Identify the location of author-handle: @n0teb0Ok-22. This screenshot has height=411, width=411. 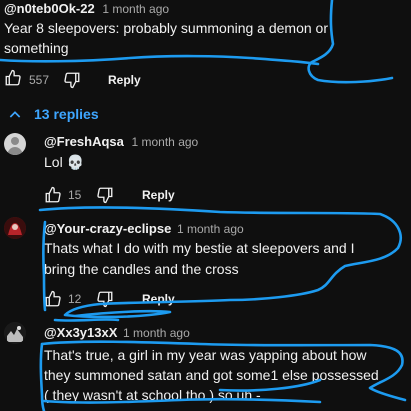
(49, 8).